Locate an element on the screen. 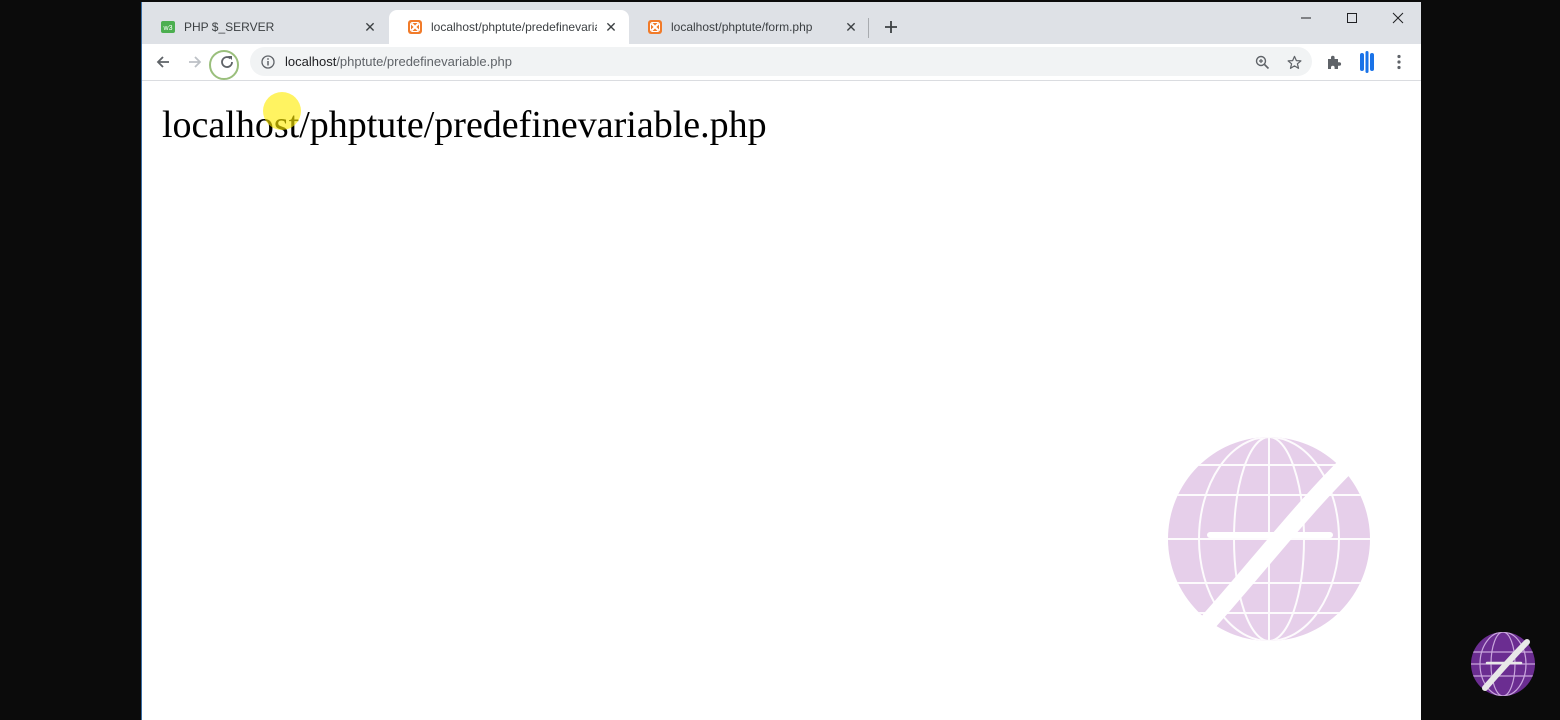  menu-button is located at coordinates (1399, 62).